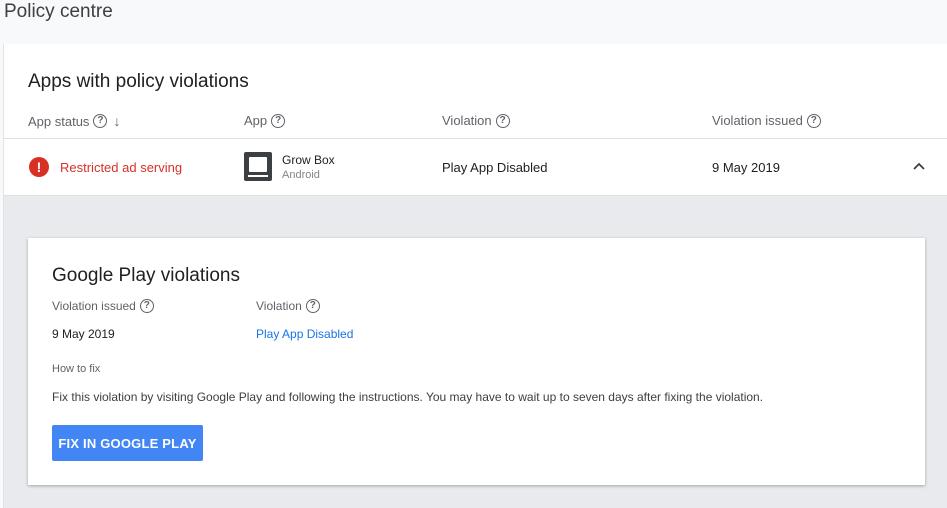  Describe the element at coordinates (746, 167) in the screenshot. I see `row-issued-date: 9 May 2019` at that location.